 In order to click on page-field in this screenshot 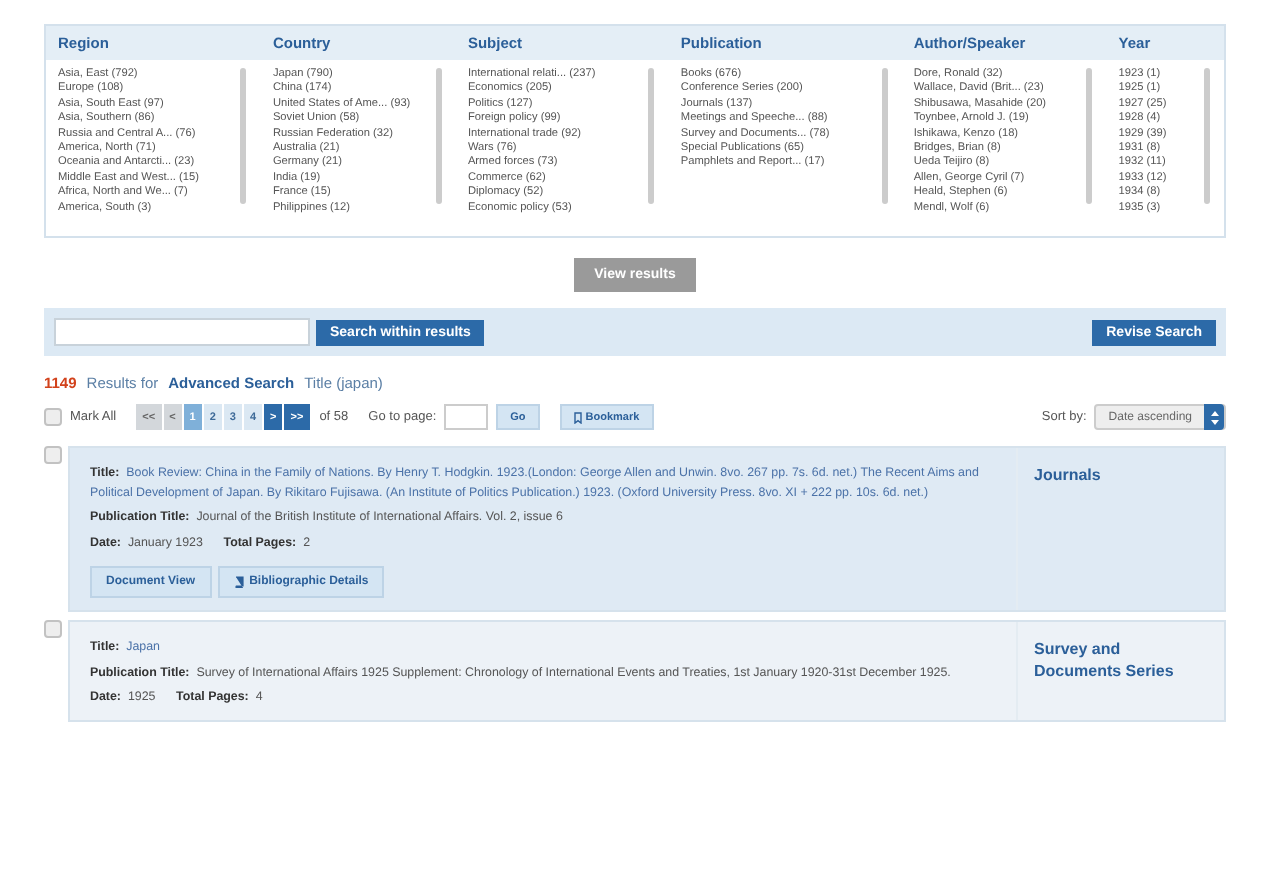, I will do `click(466, 417)`.